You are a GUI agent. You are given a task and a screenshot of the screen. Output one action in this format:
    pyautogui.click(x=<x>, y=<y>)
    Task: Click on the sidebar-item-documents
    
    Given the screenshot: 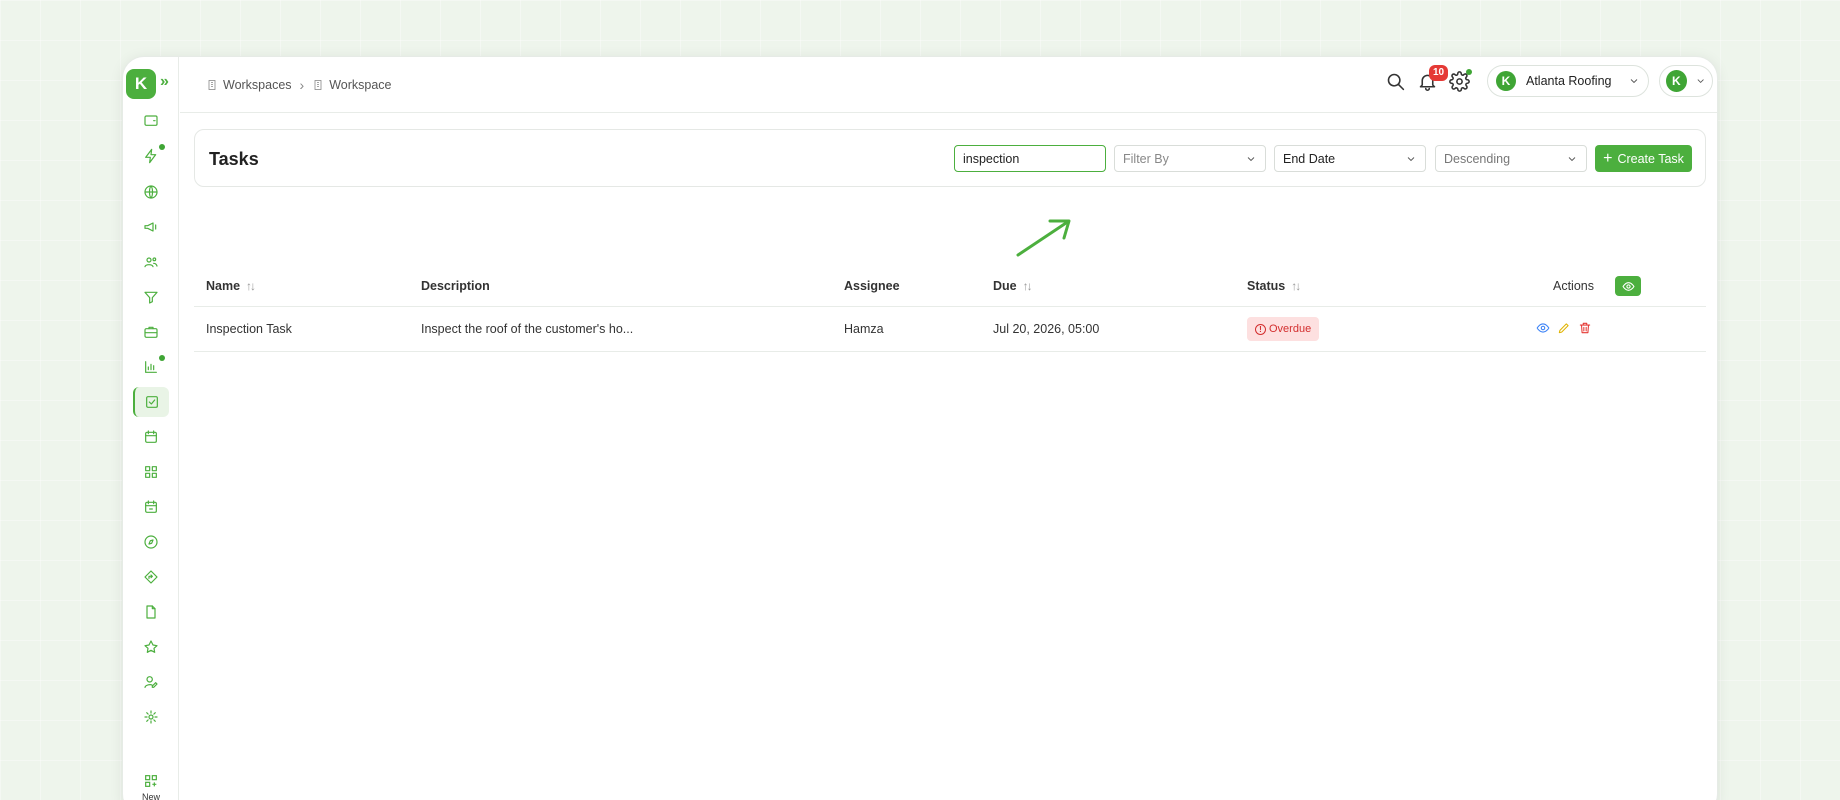 What is the action you would take?
    pyautogui.click(x=151, y=612)
    